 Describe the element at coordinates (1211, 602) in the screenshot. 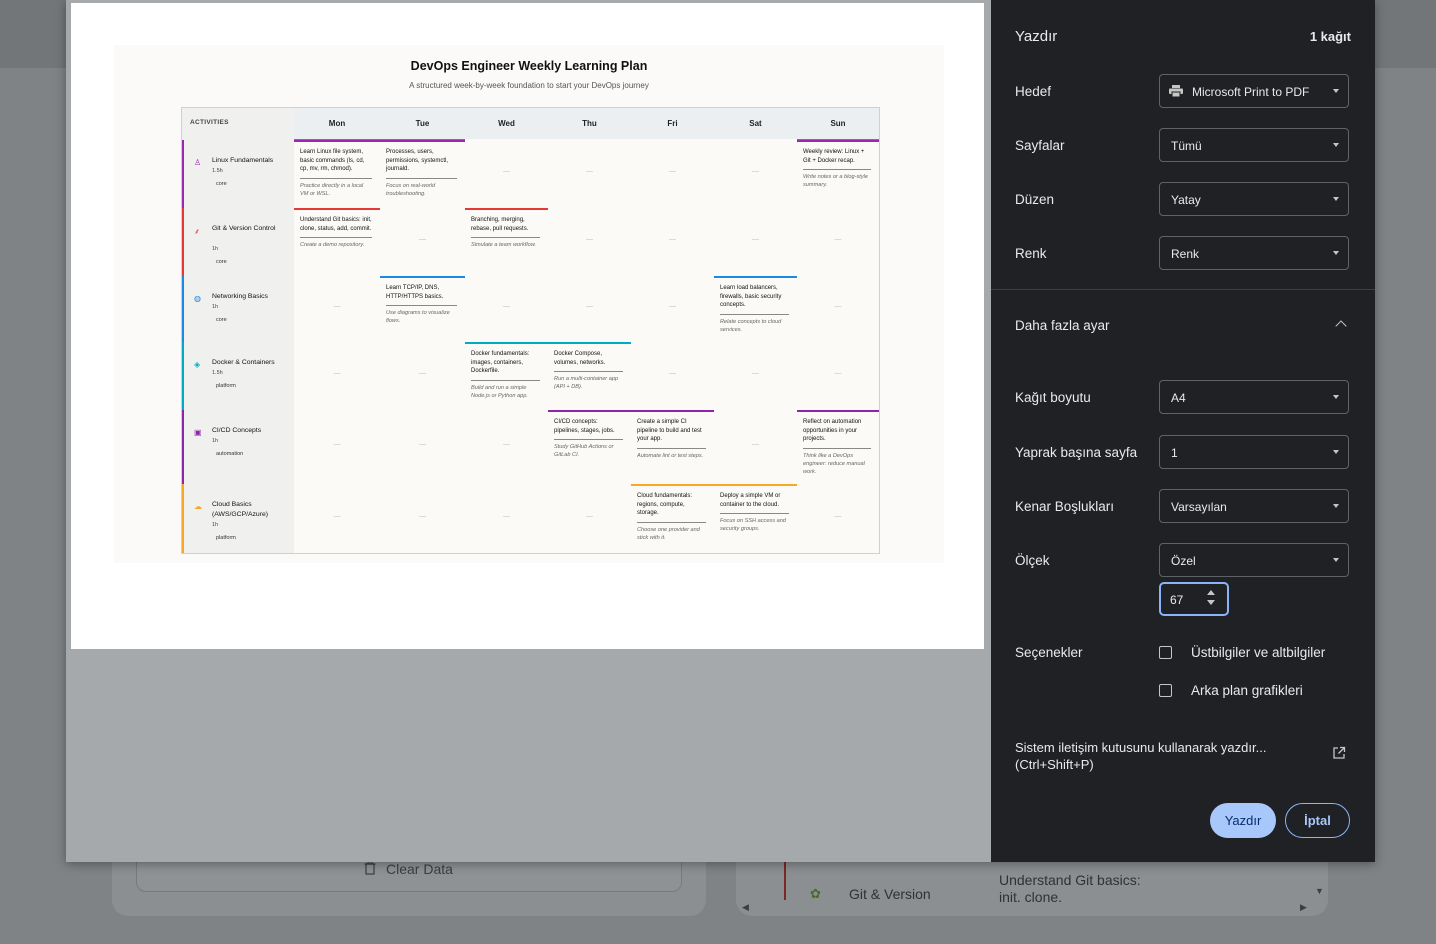

I see `spin-down-icon` at that location.